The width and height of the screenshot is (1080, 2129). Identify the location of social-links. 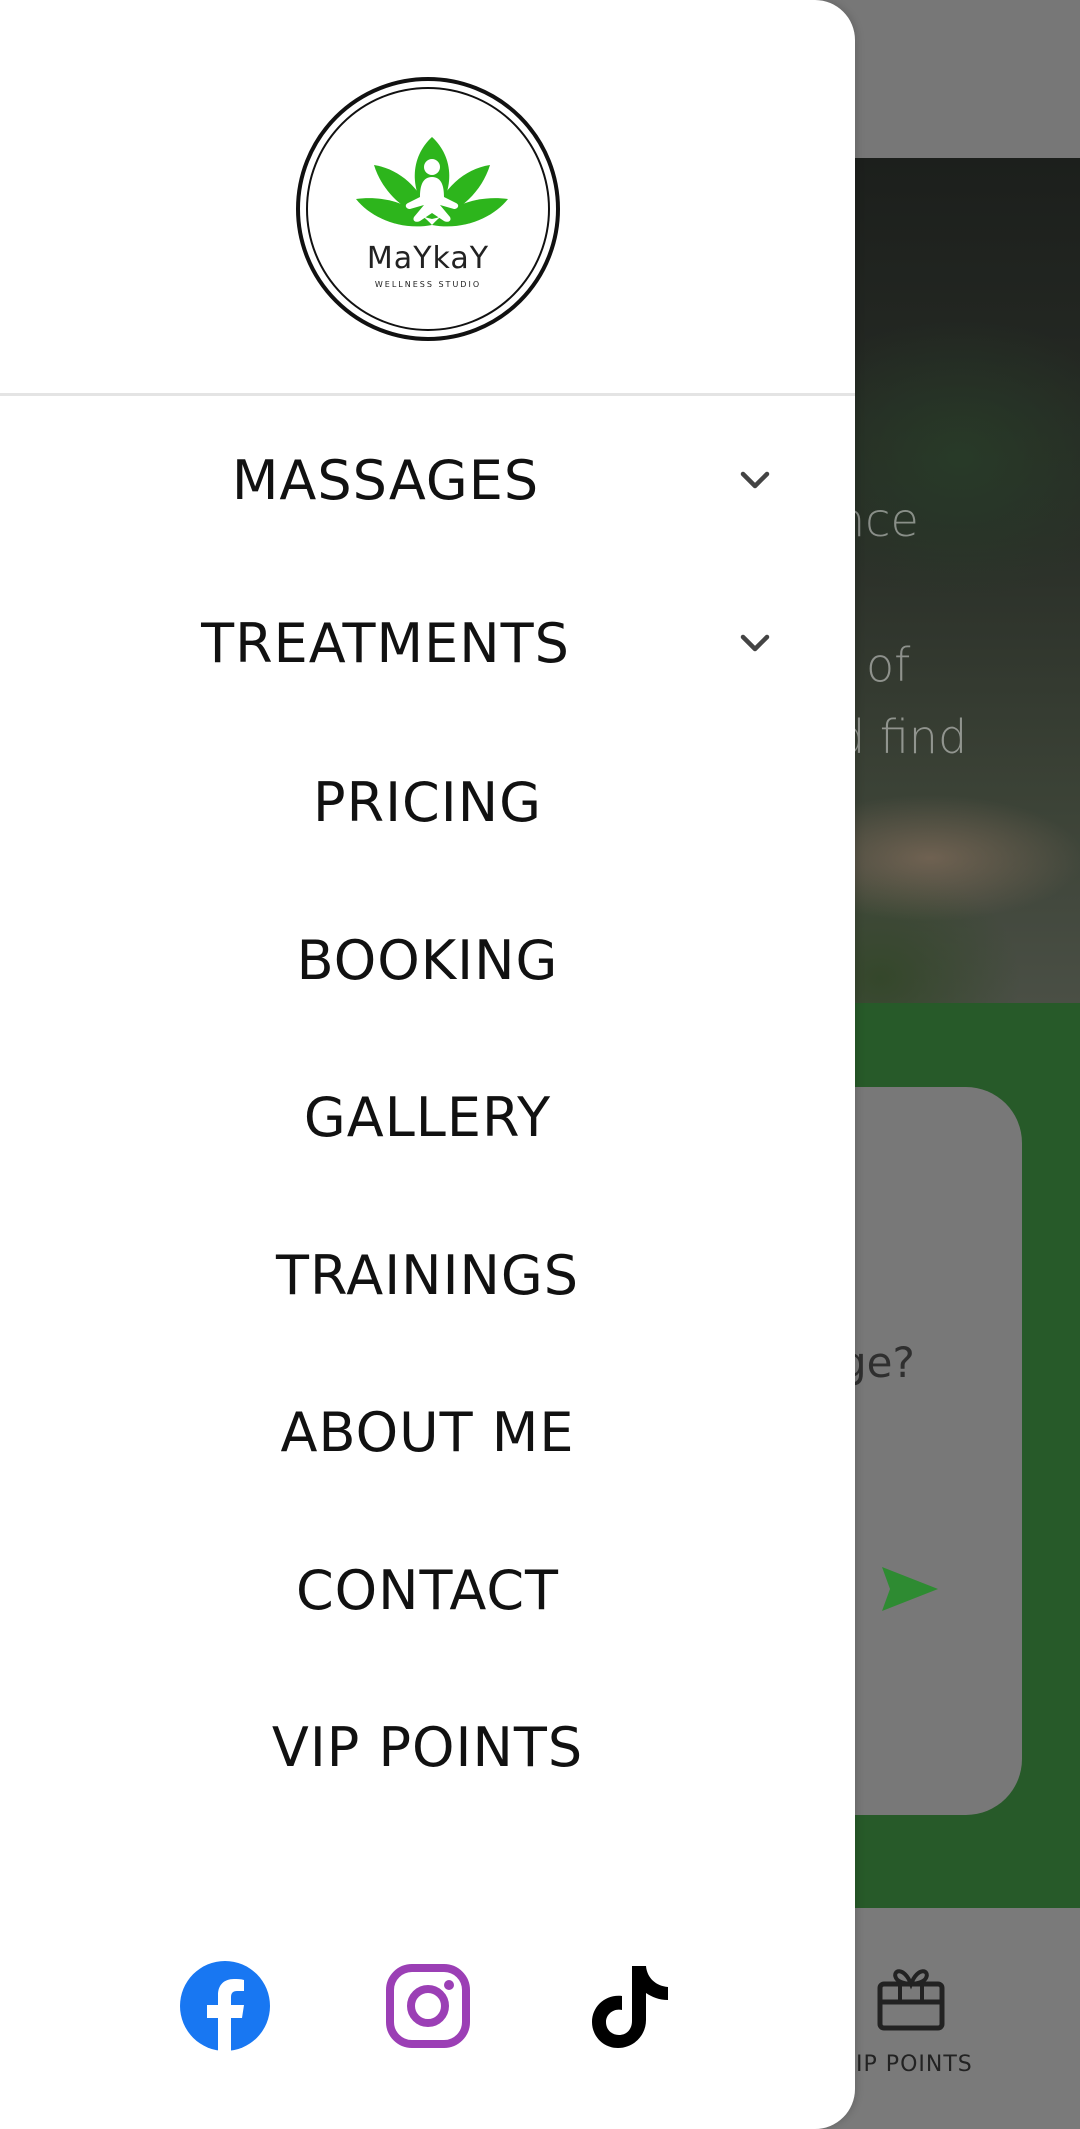
(427, 2010).